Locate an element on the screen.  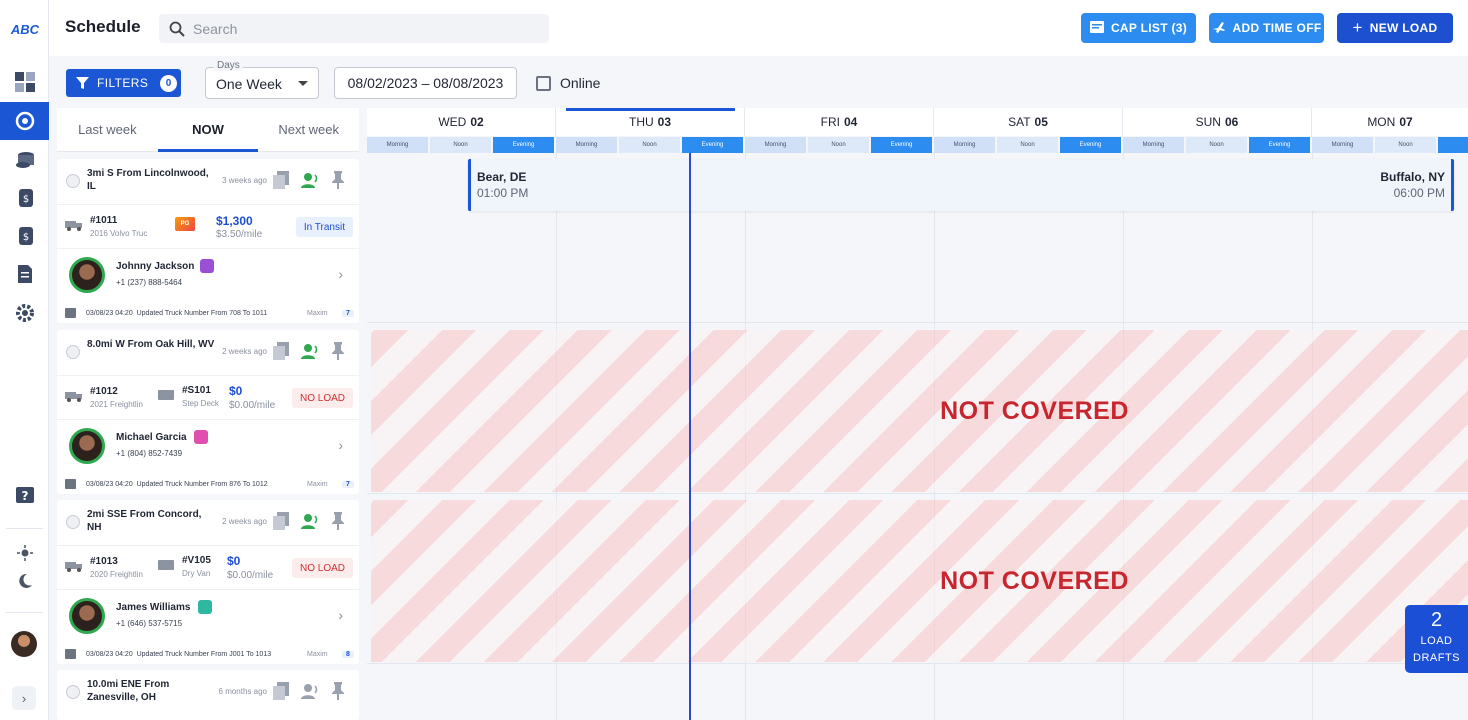
moon-icon is located at coordinates (24, 581).